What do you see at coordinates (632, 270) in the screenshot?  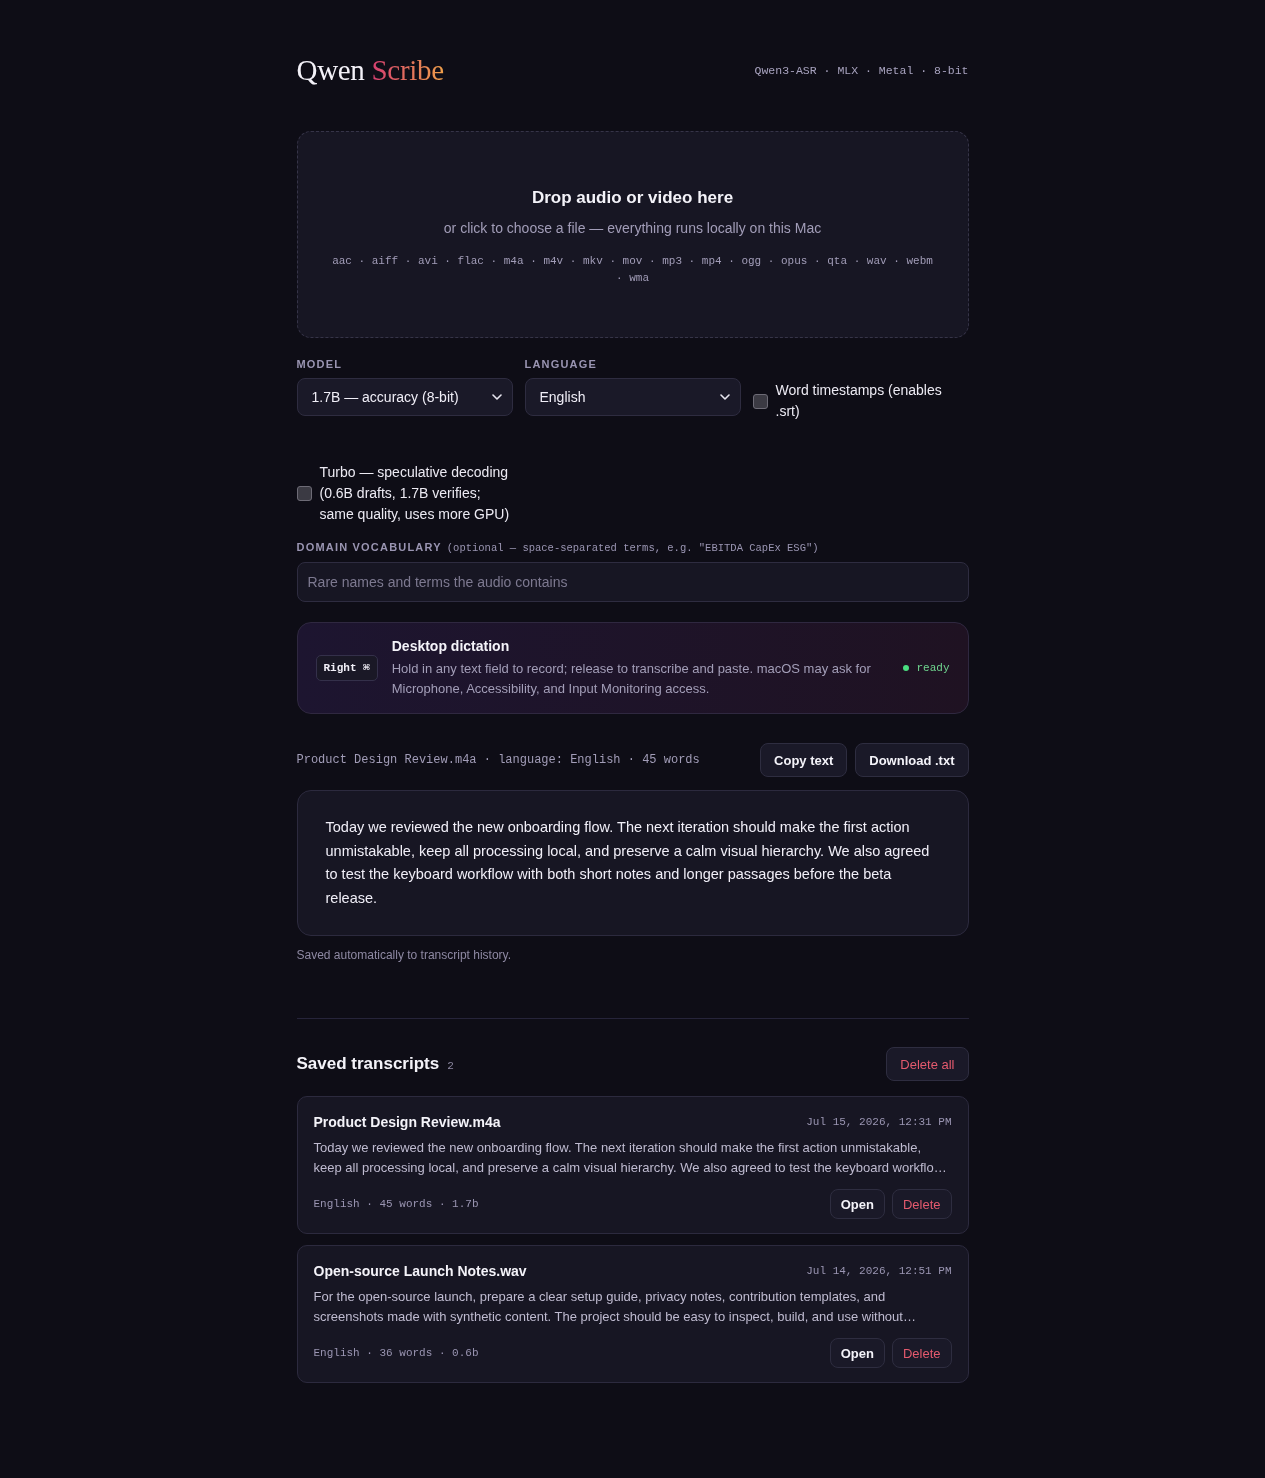 I see `supported-formats: aac · aiff · avi · flac · m4a · m4v · mkv · mov · mp3 · mp4 · ogg · opus · qta · wav · webm · wma` at bounding box center [632, 270].